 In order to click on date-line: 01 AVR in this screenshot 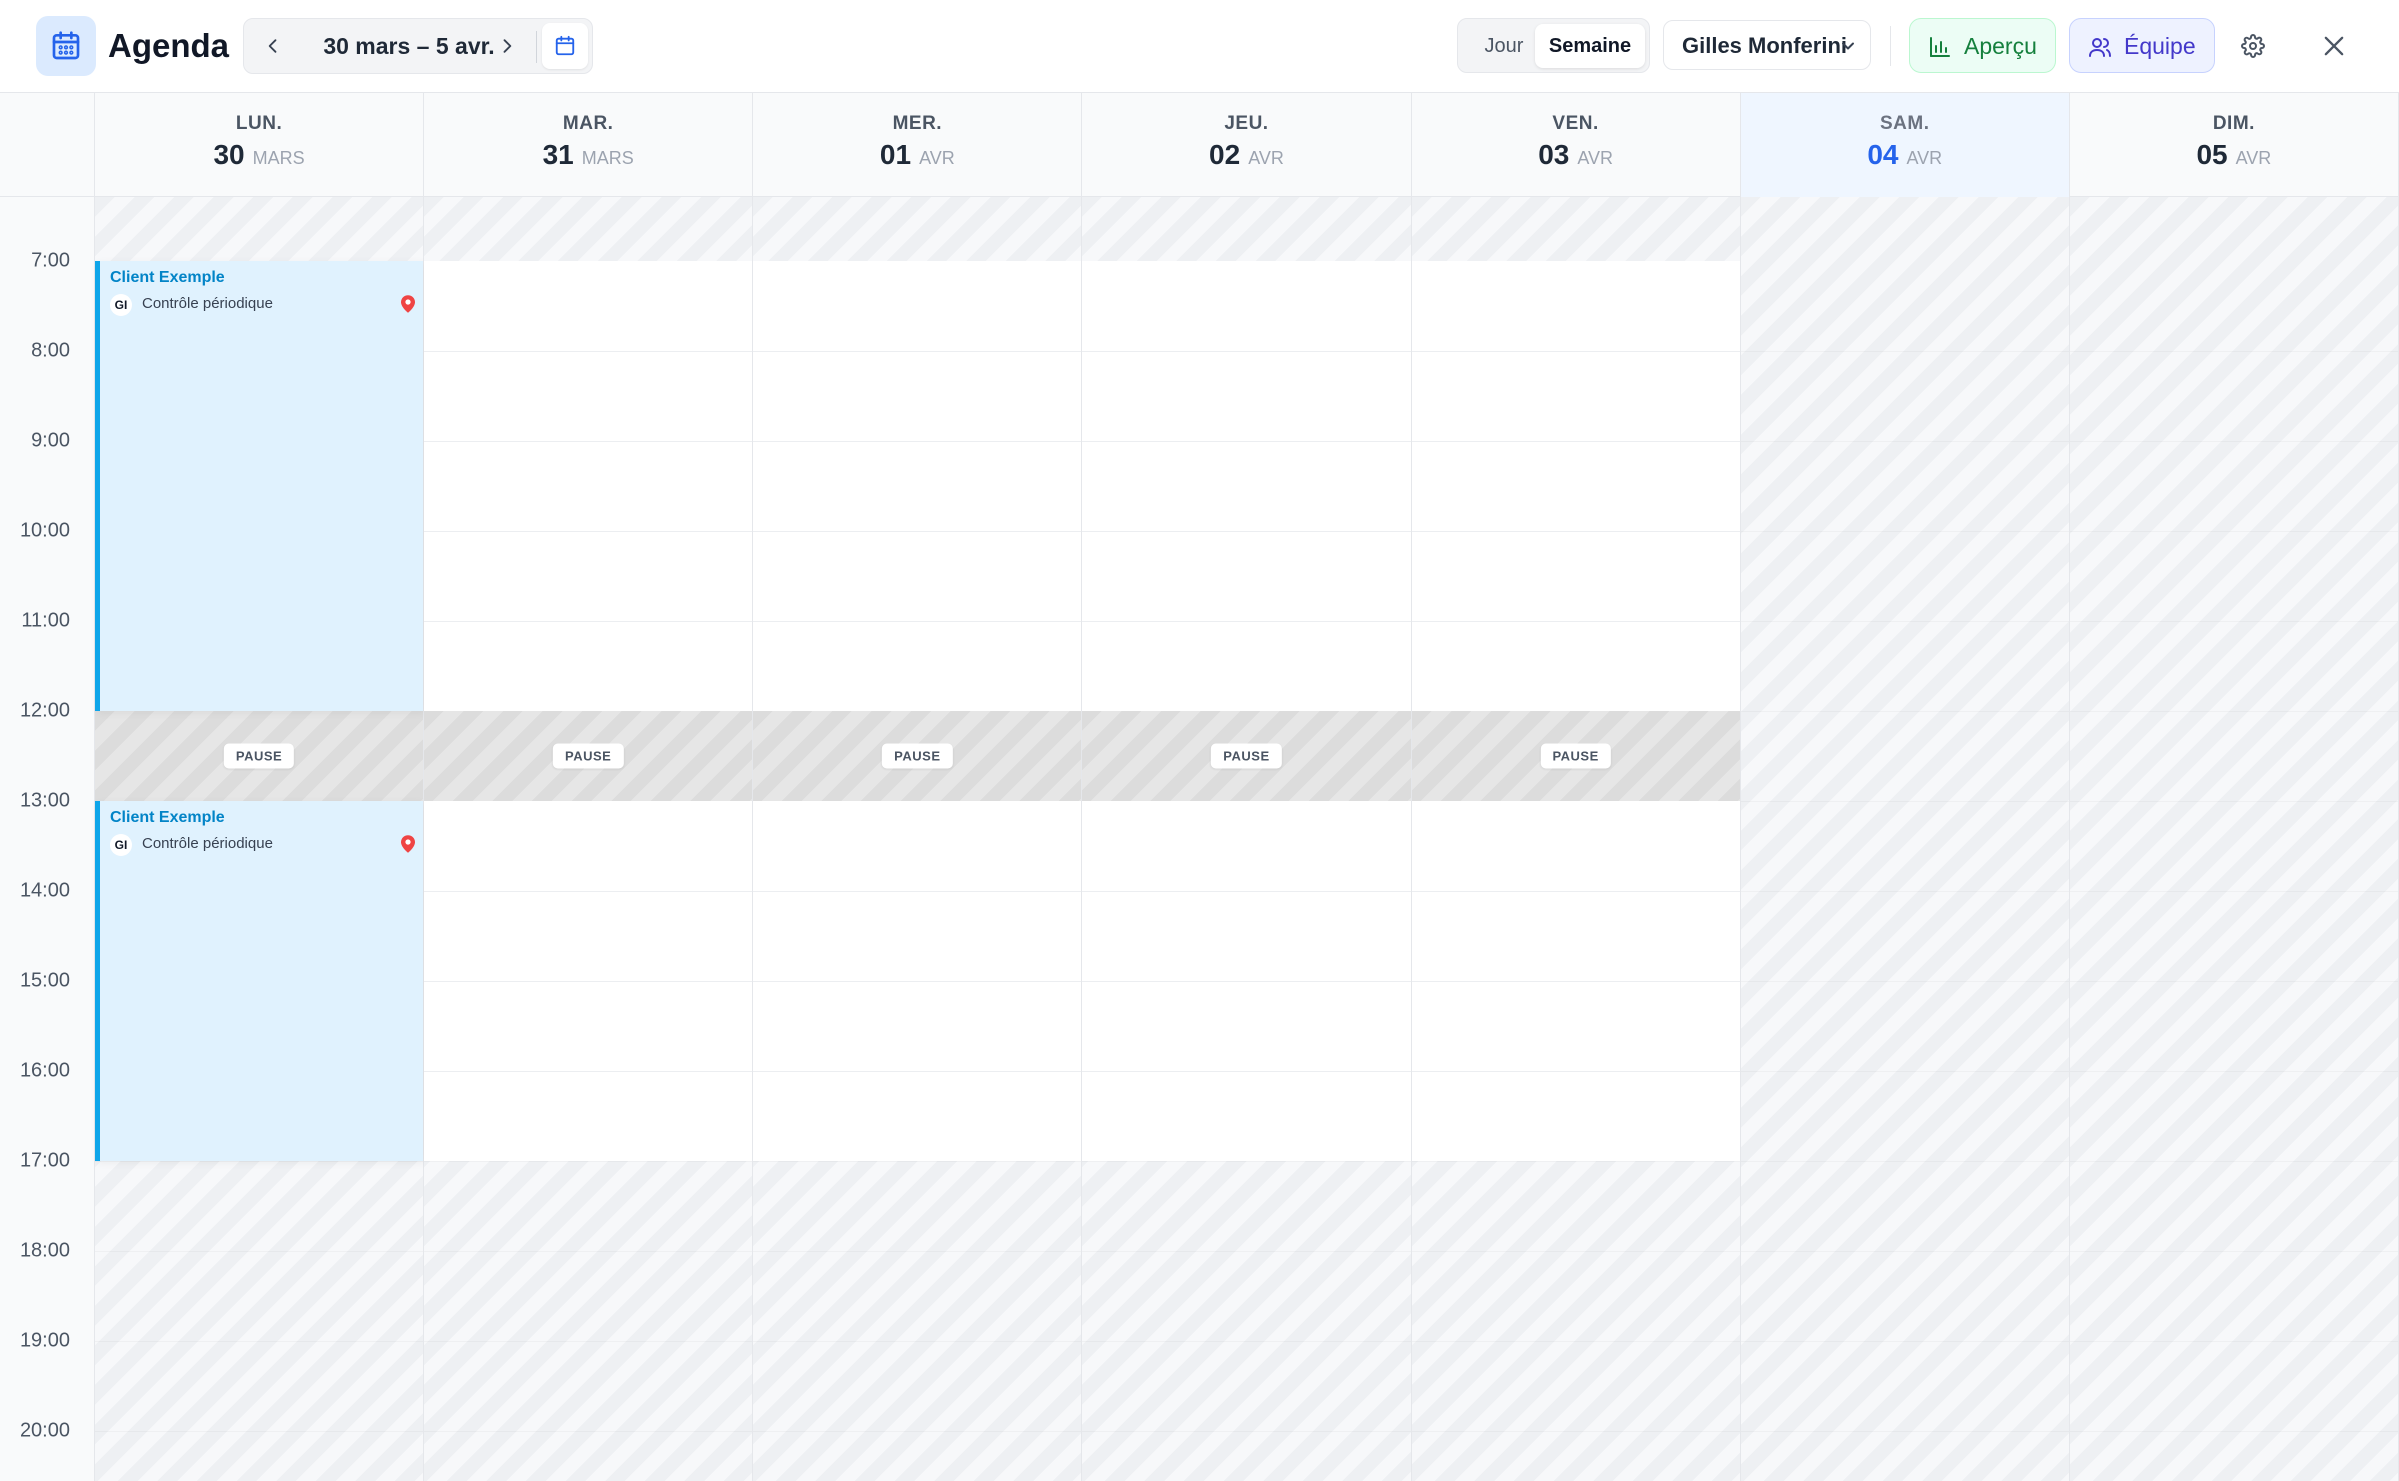, I will do `click(917, 155)`.